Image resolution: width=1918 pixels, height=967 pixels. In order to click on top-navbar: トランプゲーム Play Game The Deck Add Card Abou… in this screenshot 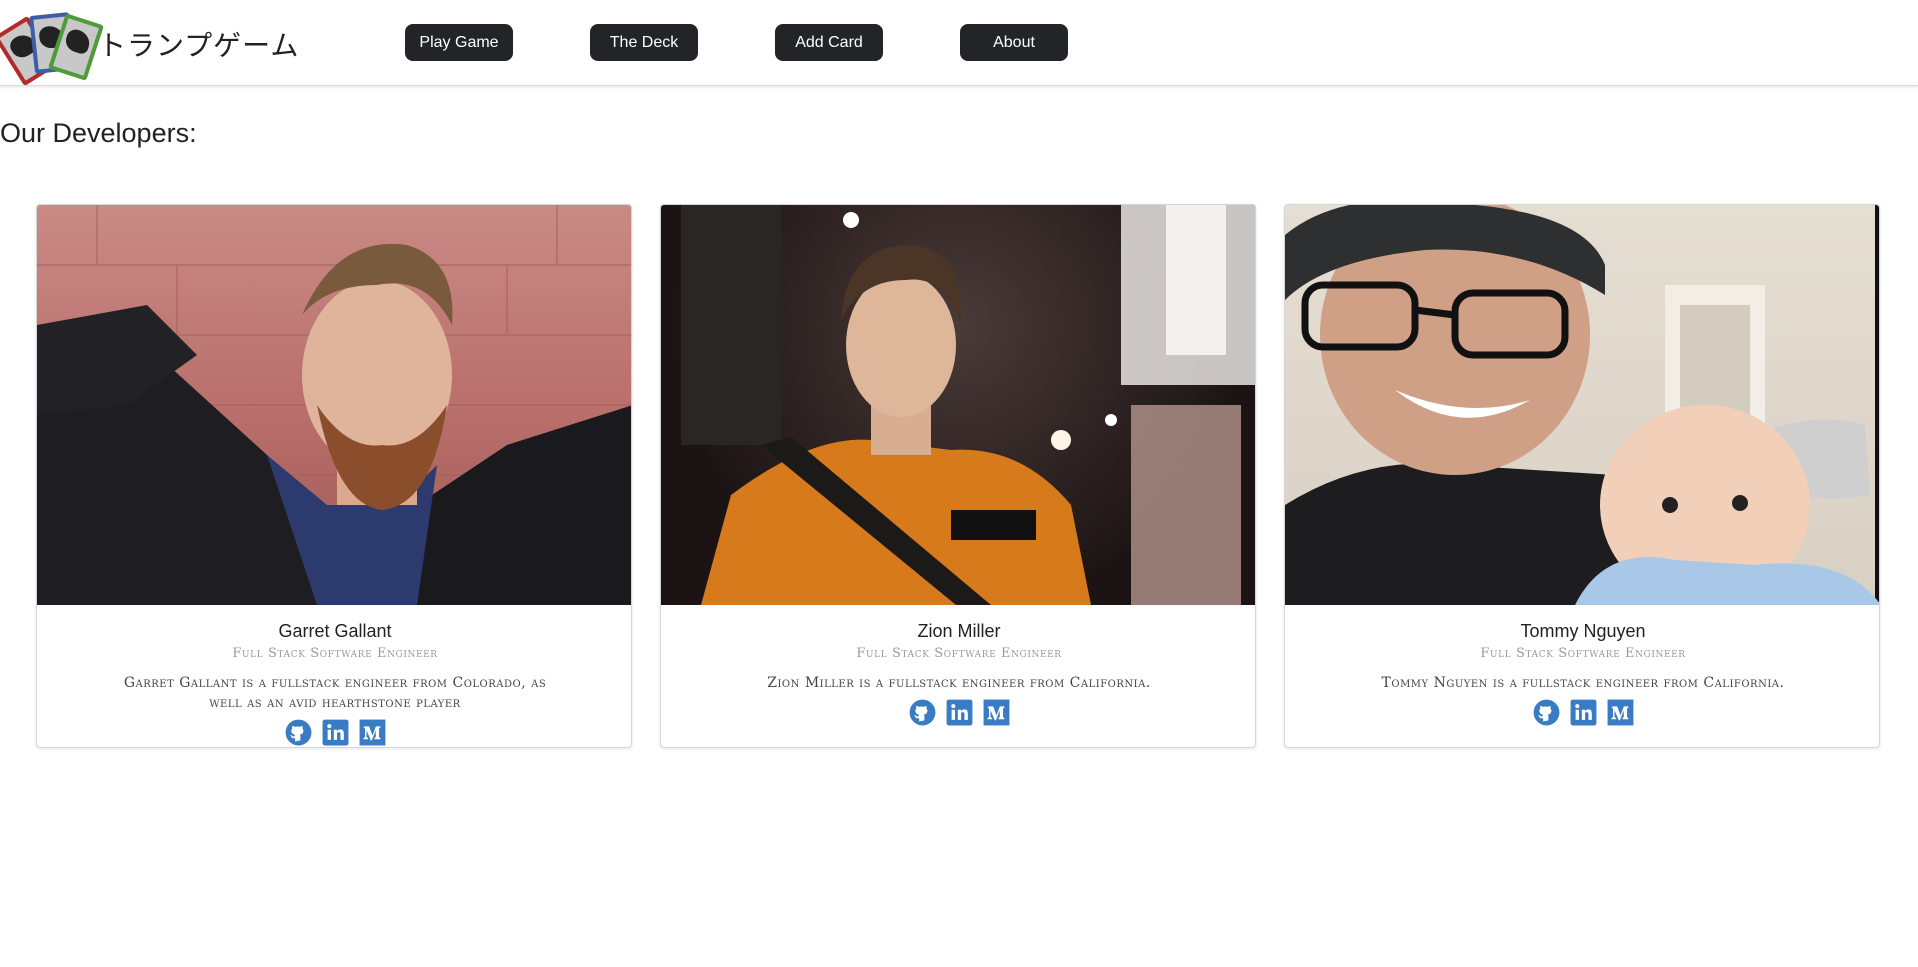, I will do `click(959, 43)`.